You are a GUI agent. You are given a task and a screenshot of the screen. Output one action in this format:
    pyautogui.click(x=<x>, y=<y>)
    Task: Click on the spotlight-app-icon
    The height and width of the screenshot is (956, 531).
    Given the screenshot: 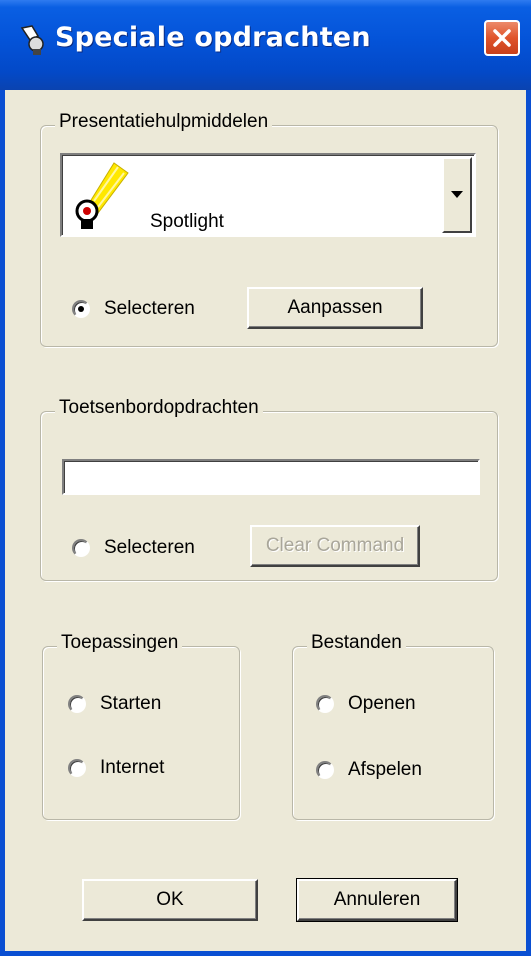 What is the action you would take?
    pyautogui.click(x=32, y=40)
    